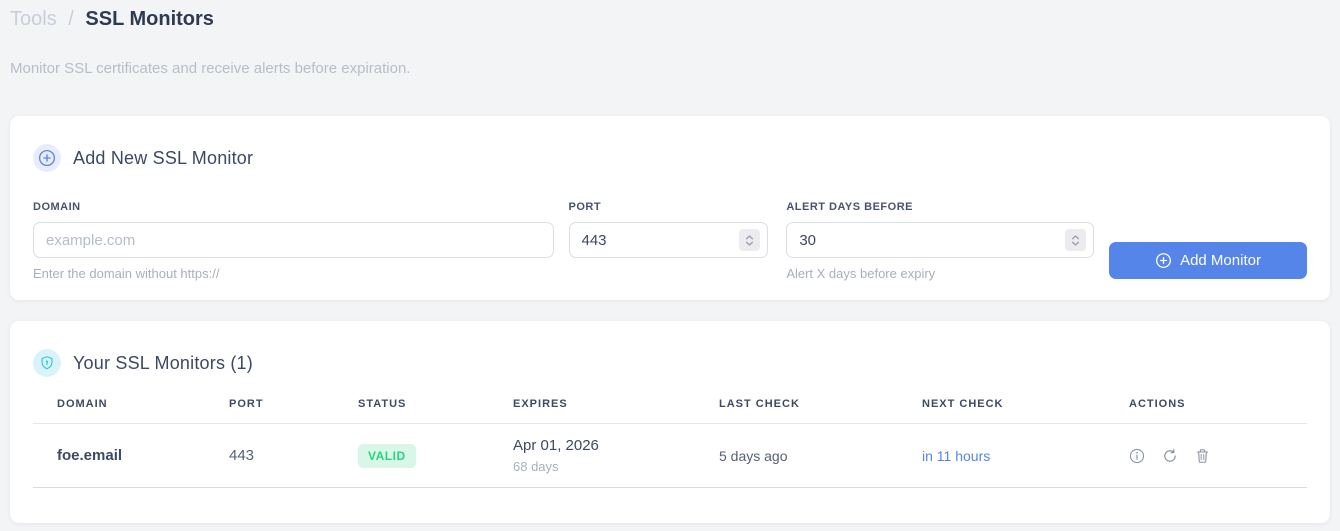 This screenshot has height=531, width=1340. Describe the element at coordinates (592, 411) in the screenshot. I see `column-header-expires: EXPIRES` at that location.